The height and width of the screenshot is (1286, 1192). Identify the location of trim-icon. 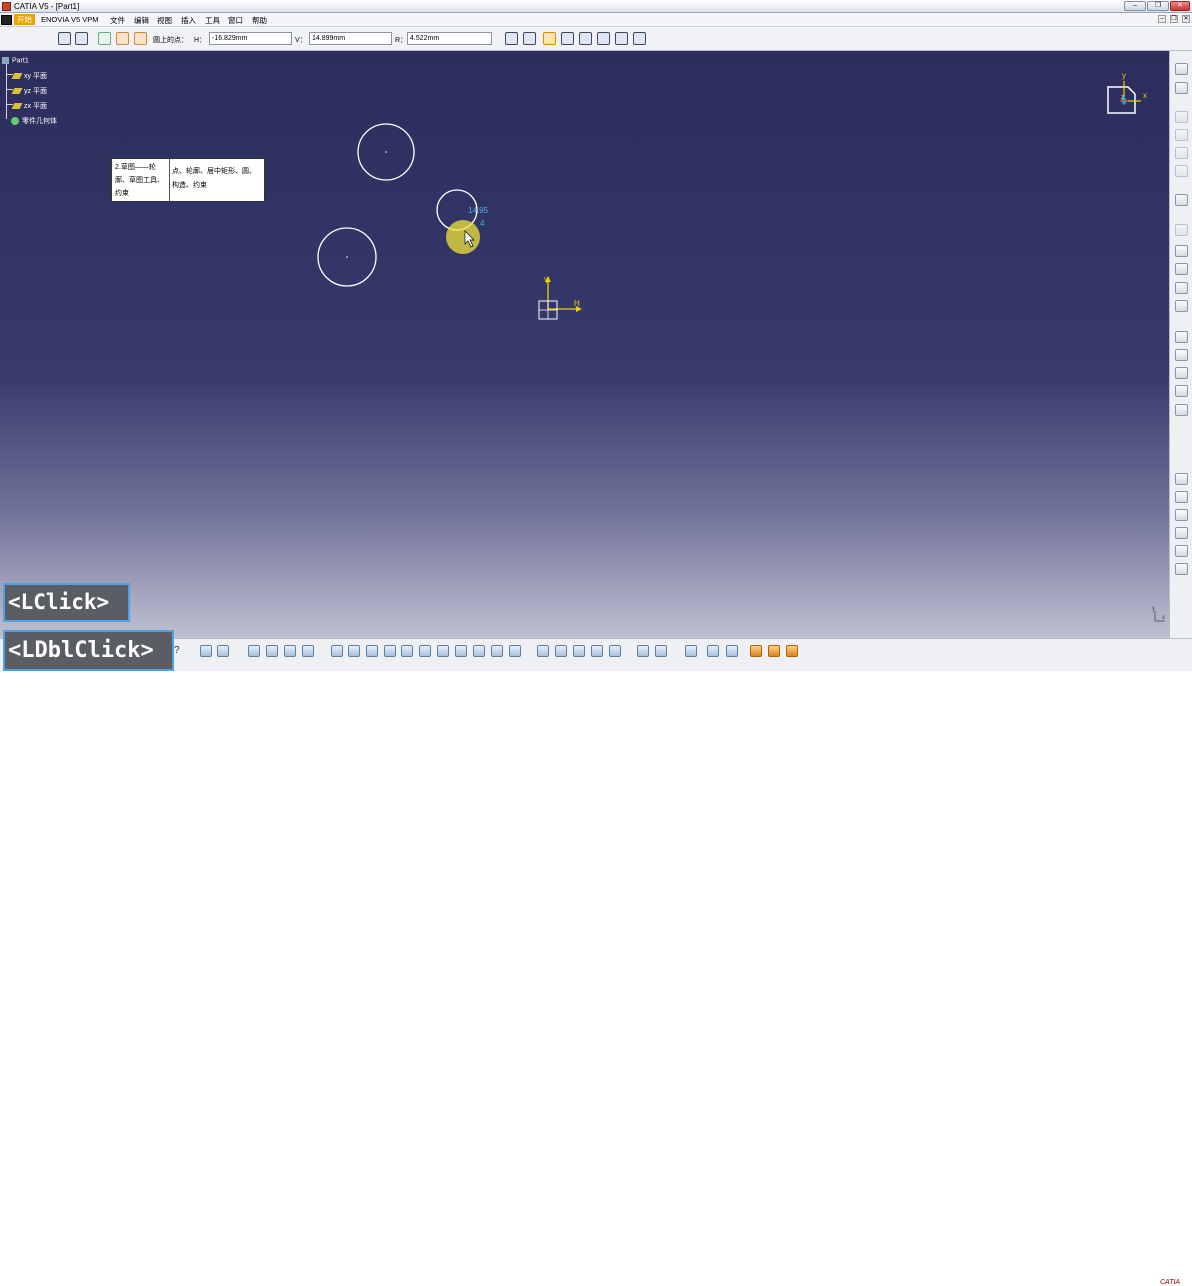
(1181, 373).